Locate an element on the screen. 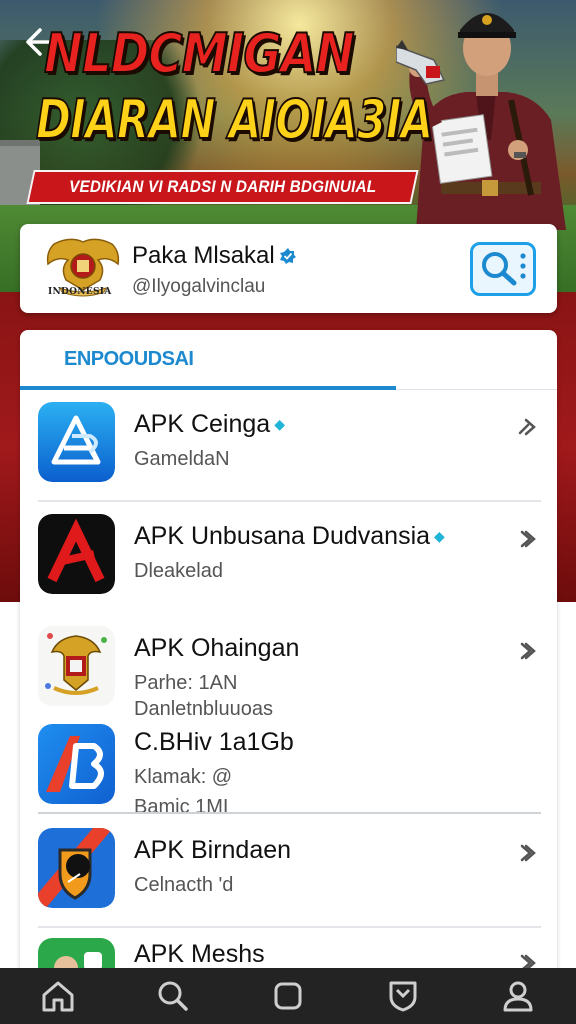 The width and height of the screenshot is (576, 1024). profile-card: INDONESIA Paka Mlsakal @Ilyogalvinclau is located at coordinates (288, 268).